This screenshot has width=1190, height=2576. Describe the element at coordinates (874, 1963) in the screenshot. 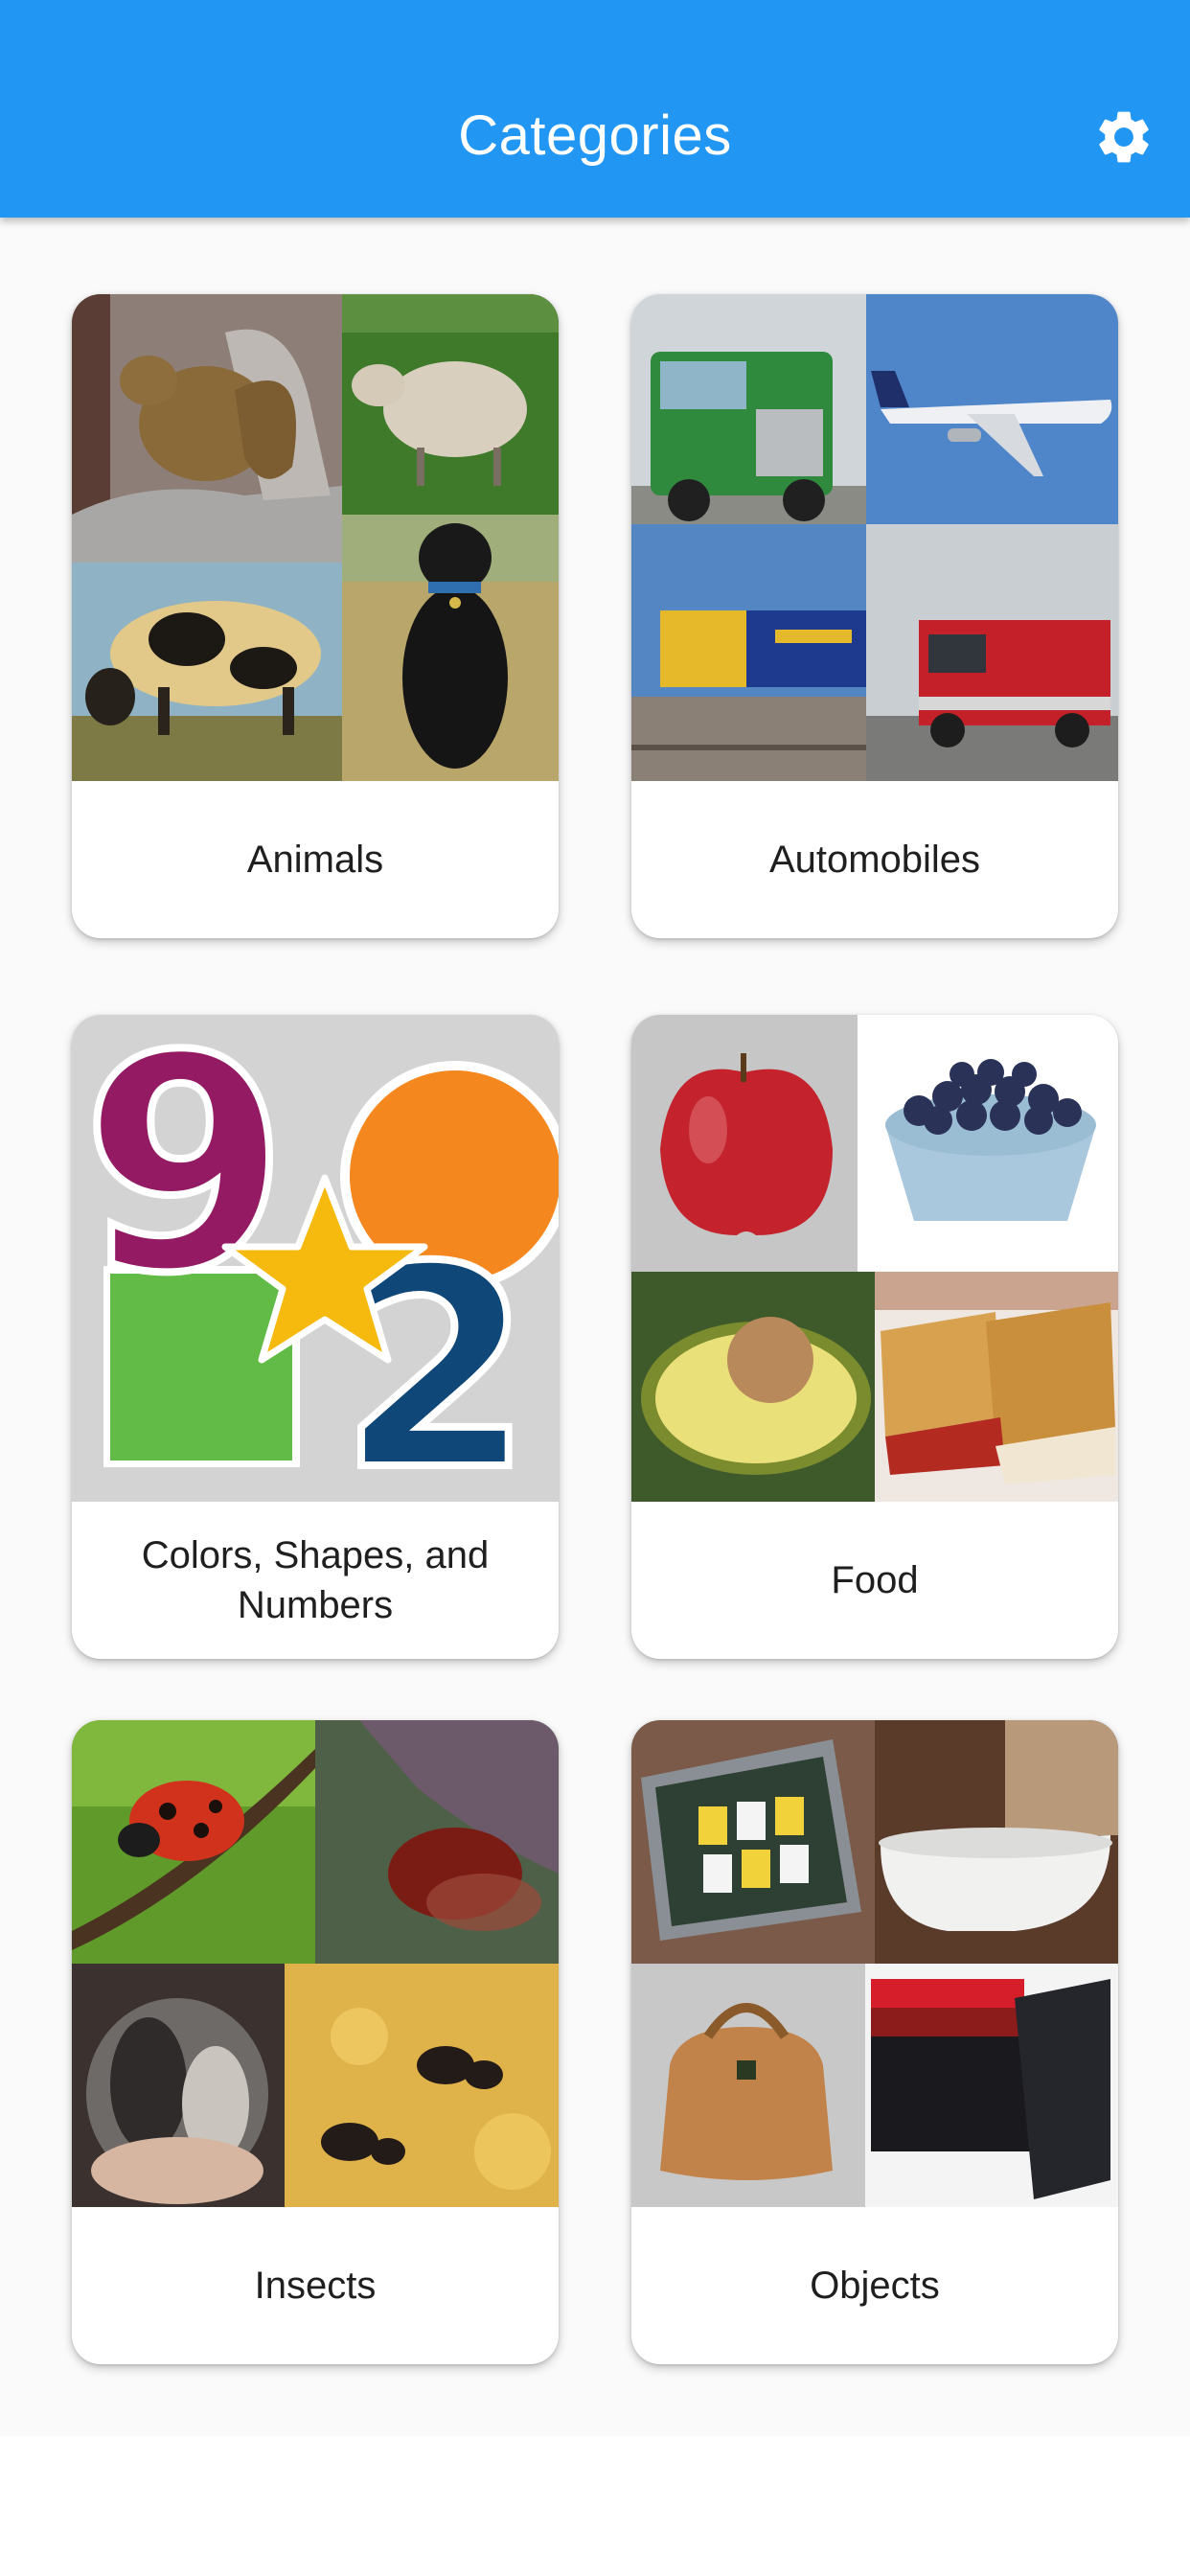

I see `objects-collage-image` at that location.